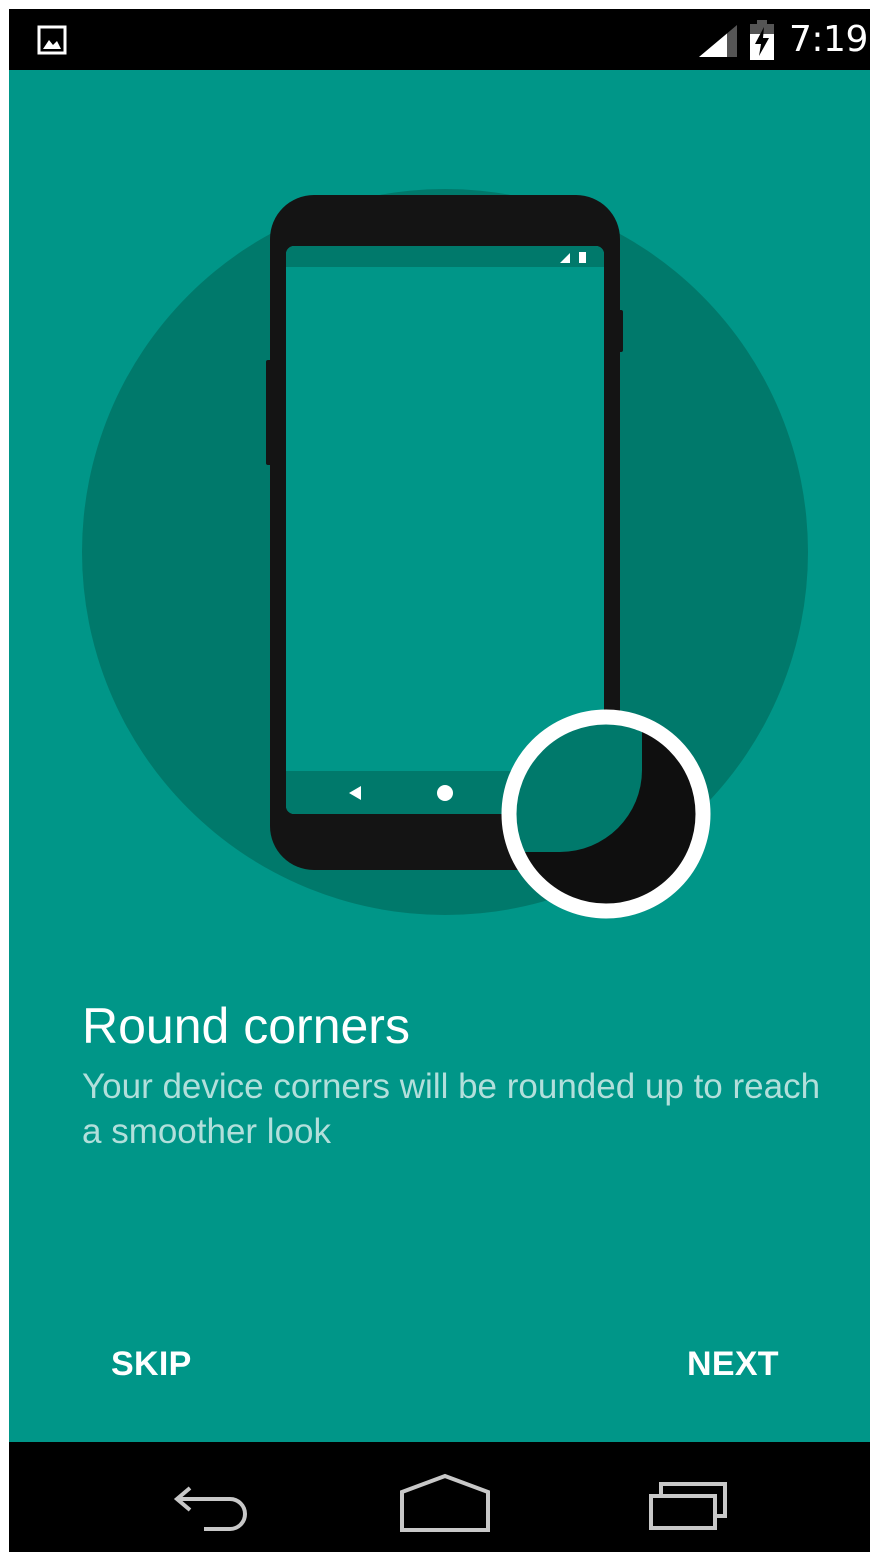 The width and height of the screenshot is (870, 1552). I want to click on signal-icon, so click(718, 41).